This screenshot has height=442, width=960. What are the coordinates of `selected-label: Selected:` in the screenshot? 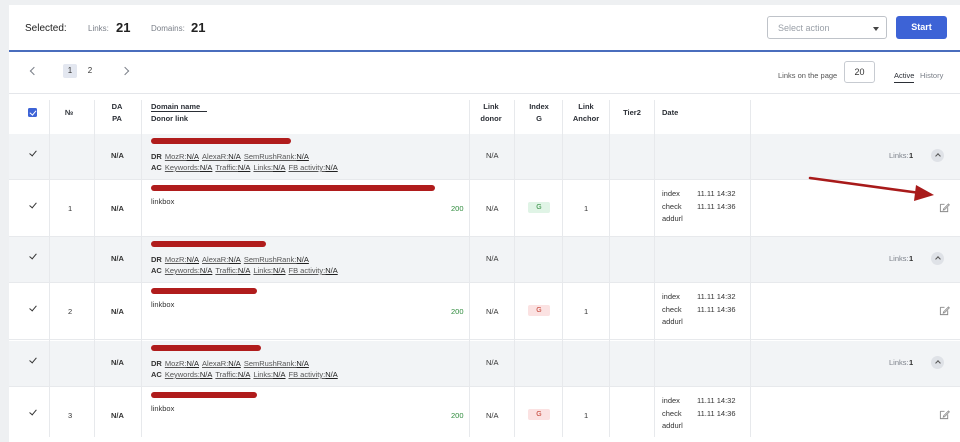 It's located at (46, 28).